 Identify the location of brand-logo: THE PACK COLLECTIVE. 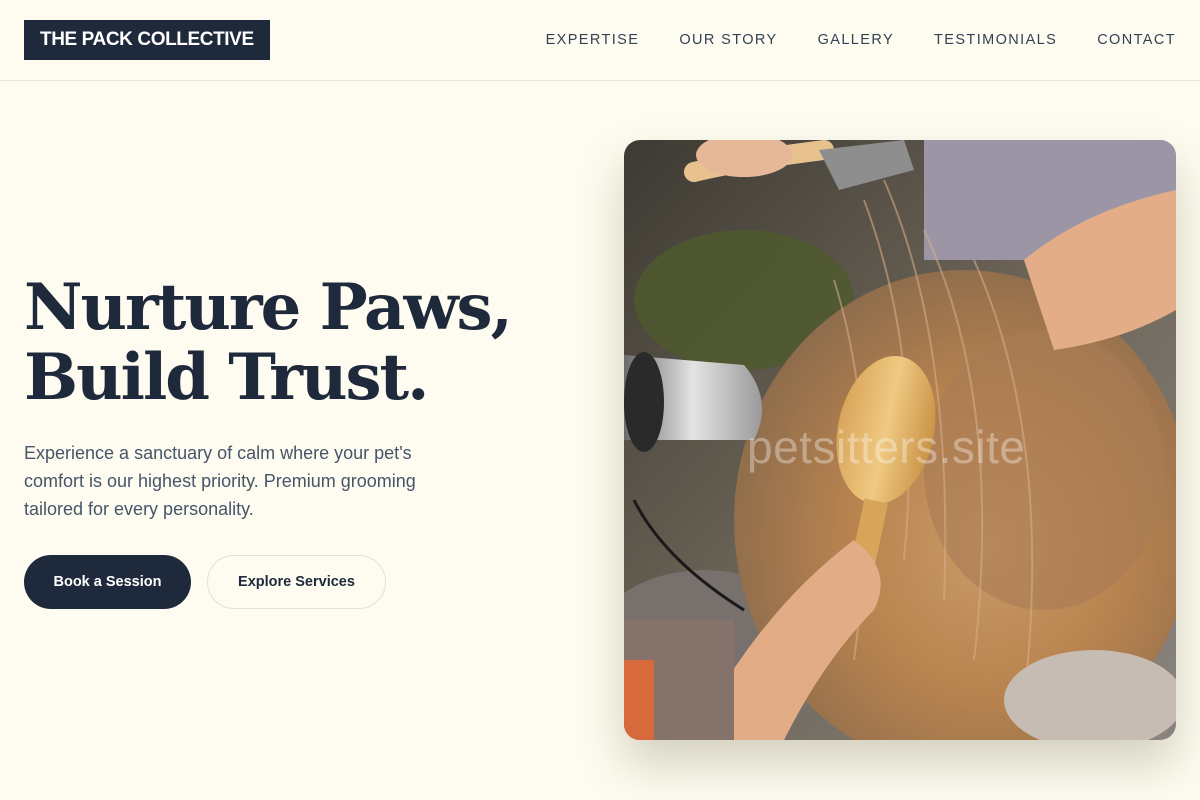
(147, 40).